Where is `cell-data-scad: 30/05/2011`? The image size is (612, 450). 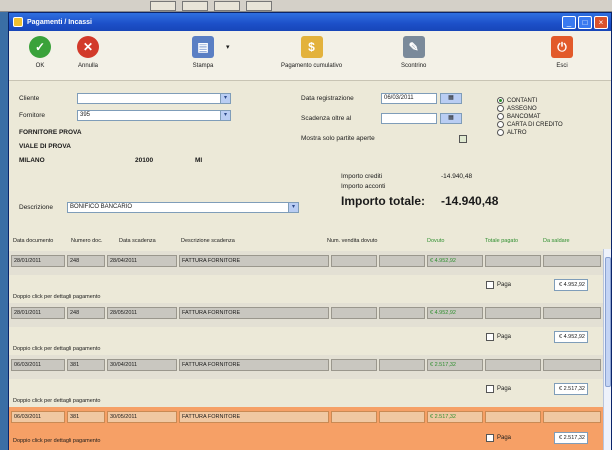 cell-data-scad: 30/05/2011 is located at coordinates (142, 417).